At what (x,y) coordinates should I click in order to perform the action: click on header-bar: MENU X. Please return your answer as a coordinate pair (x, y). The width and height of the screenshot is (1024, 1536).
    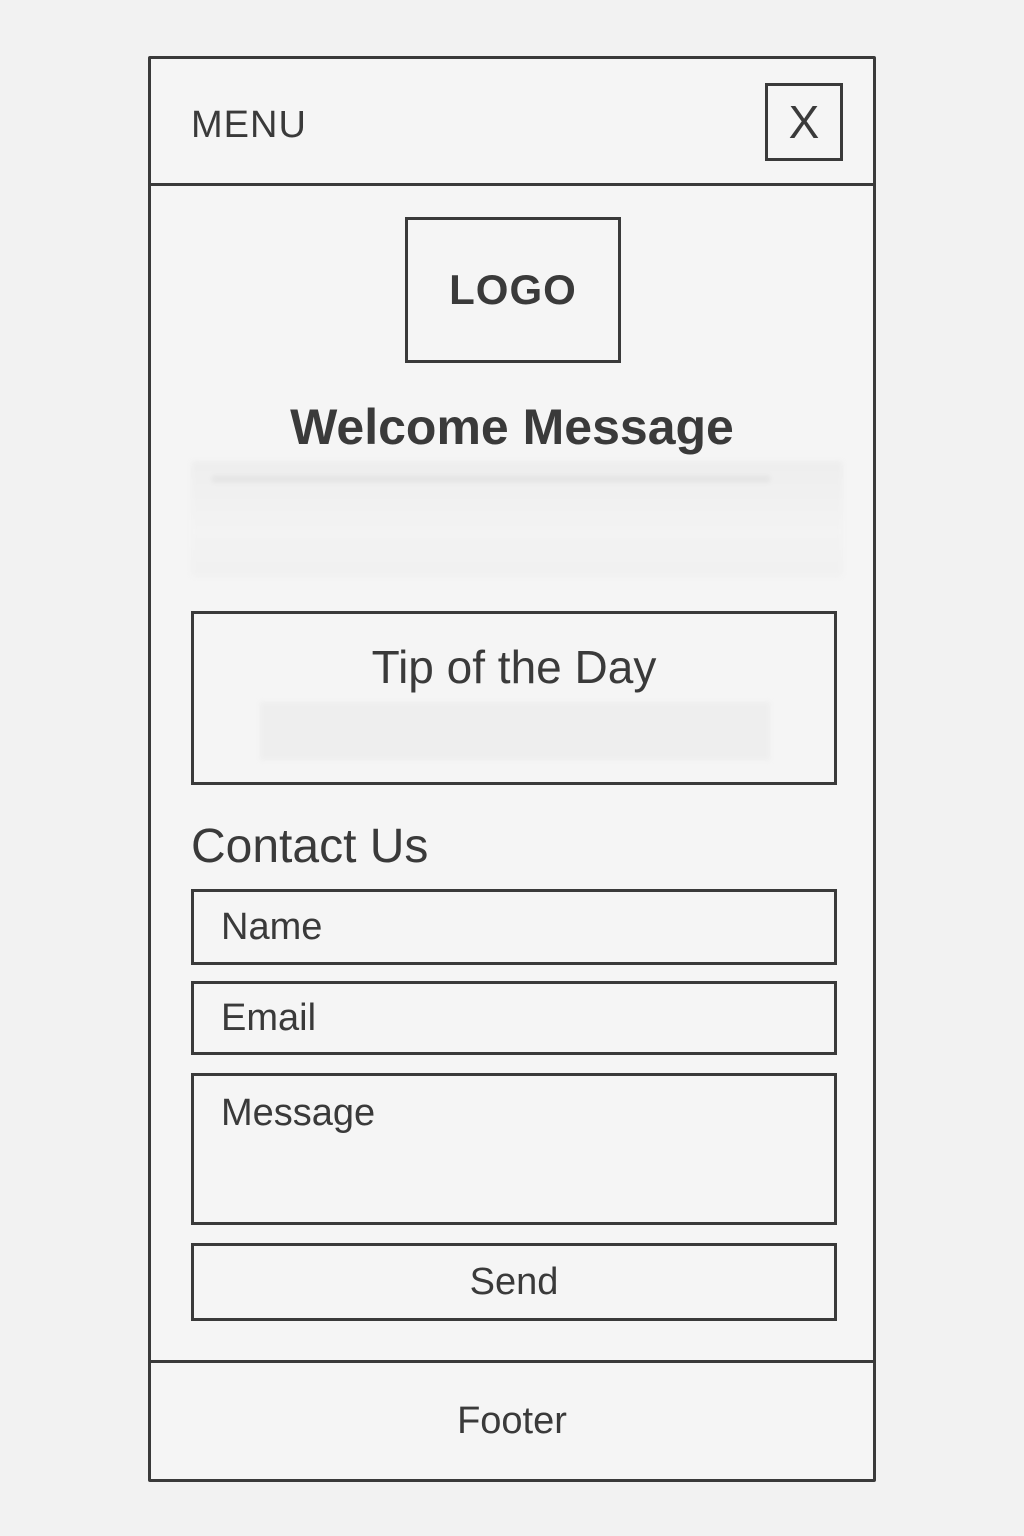
    Looking at the image, I should click on (512, 122).